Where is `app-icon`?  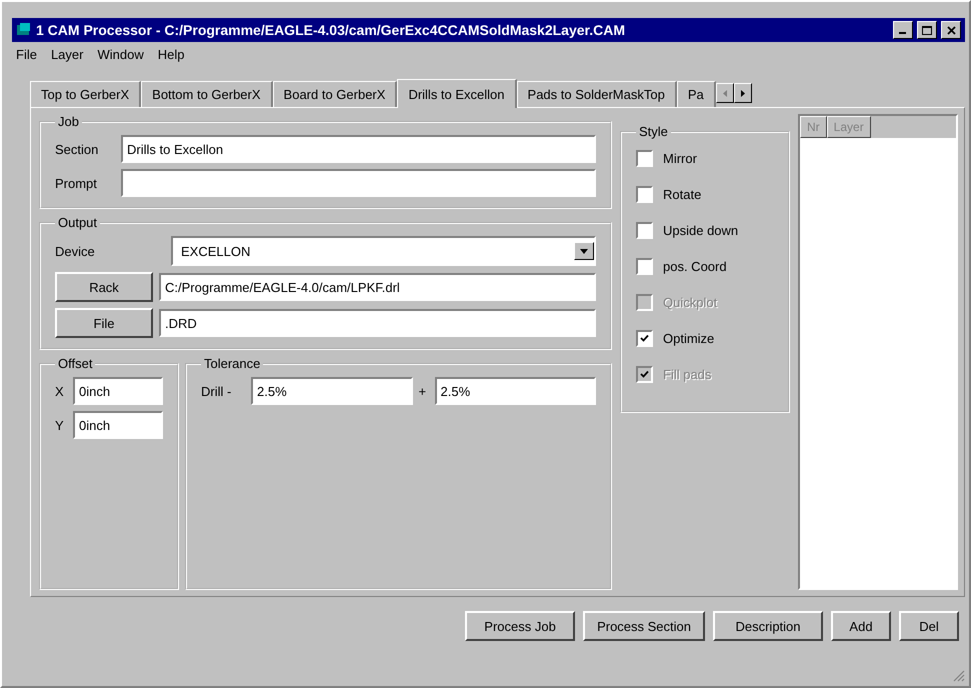
app-icon is located at coordinates (24, 30).